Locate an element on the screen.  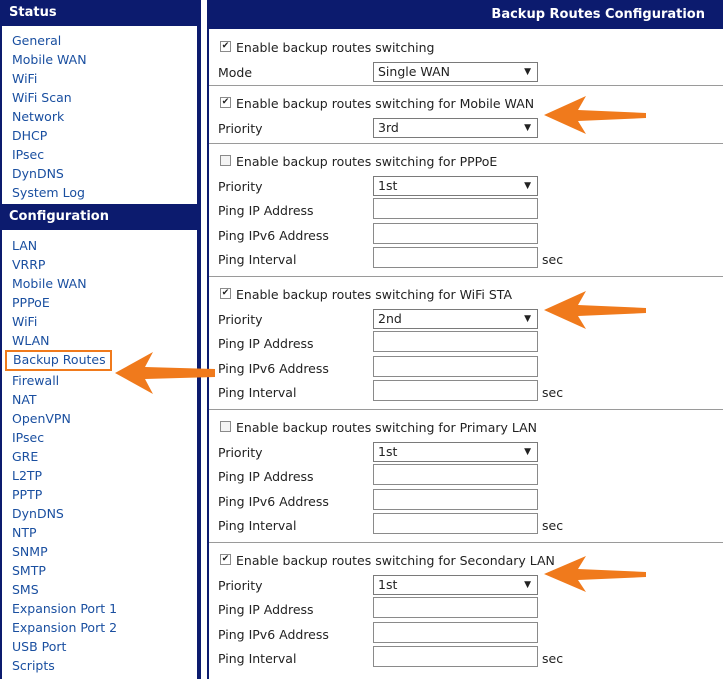
wifi-sta-ping-ip-input is located at coordinates (455, 341).